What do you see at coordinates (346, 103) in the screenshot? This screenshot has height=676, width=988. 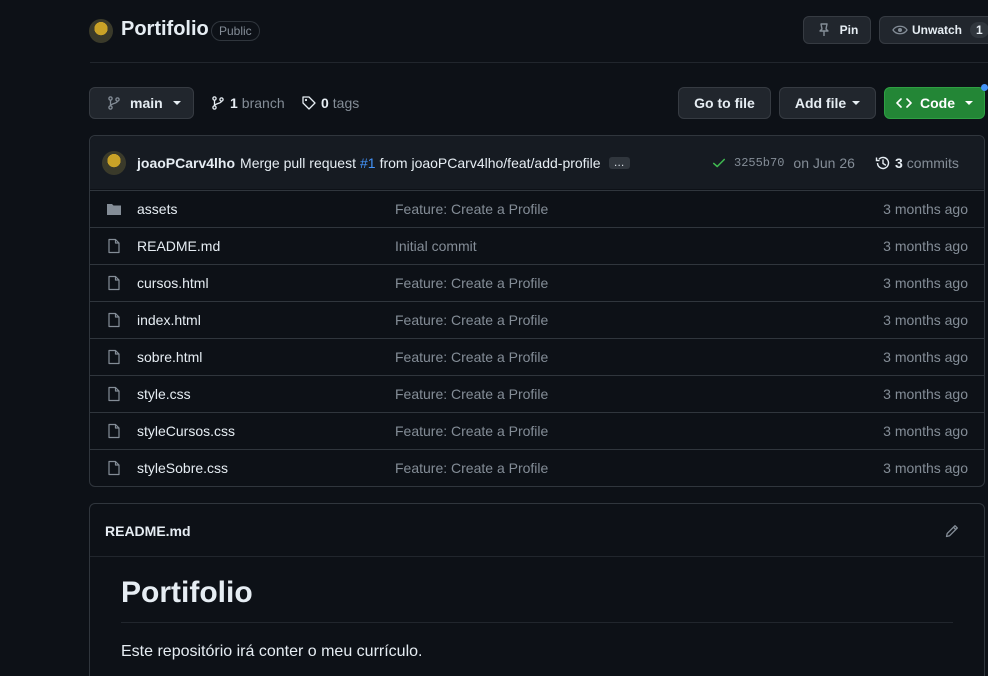 I see `tag-word: tags` at bounding box center [346, 103].